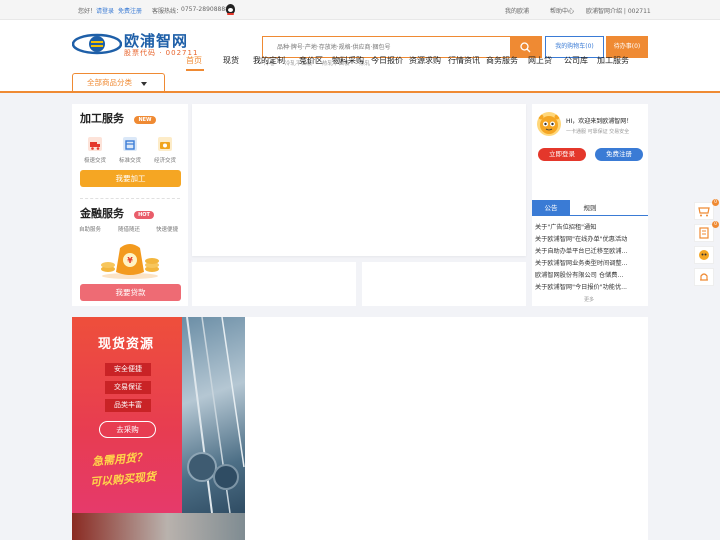 The image size is (720, 540). What do you see at coordinates (589, 299) in the screenshot?
I see `more-link: 更多` at bounding box center [589, 299].